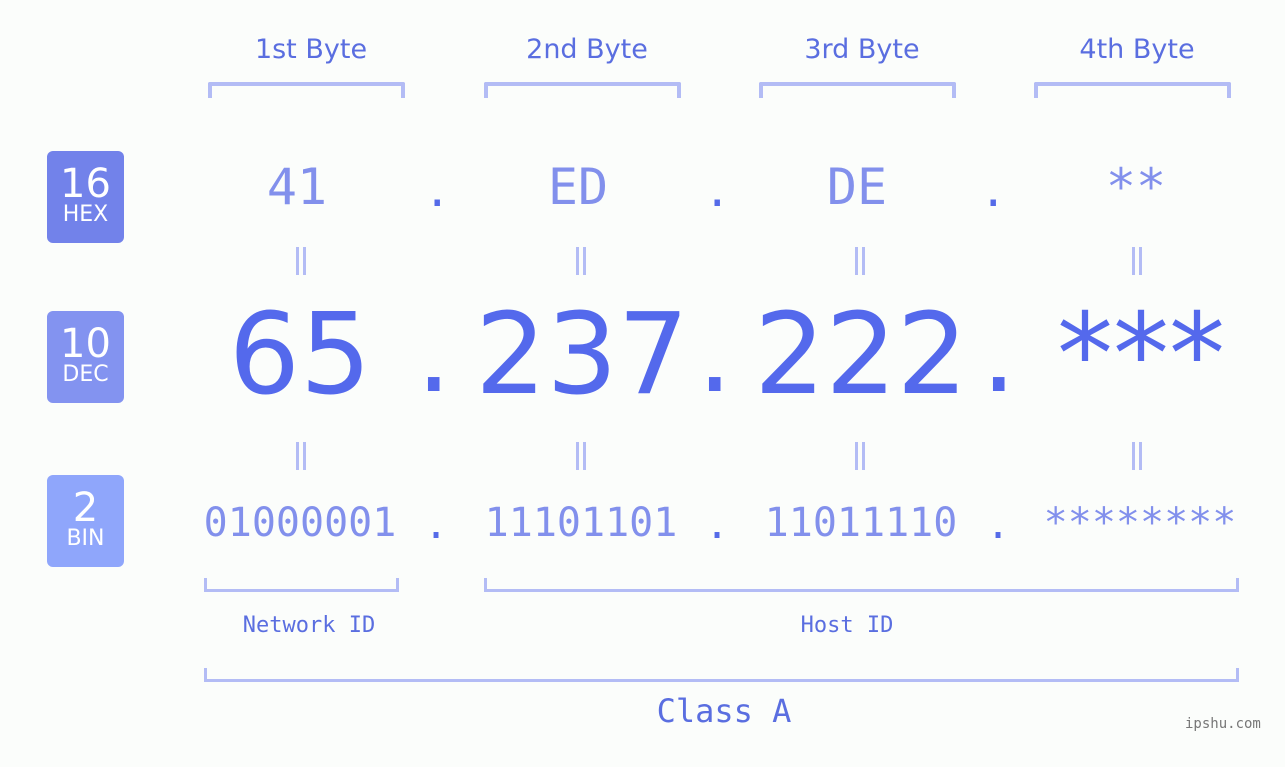 This screenshot has width=1285, height=767. I want to click on bin-byte-4: ********, so click(1140, 523).